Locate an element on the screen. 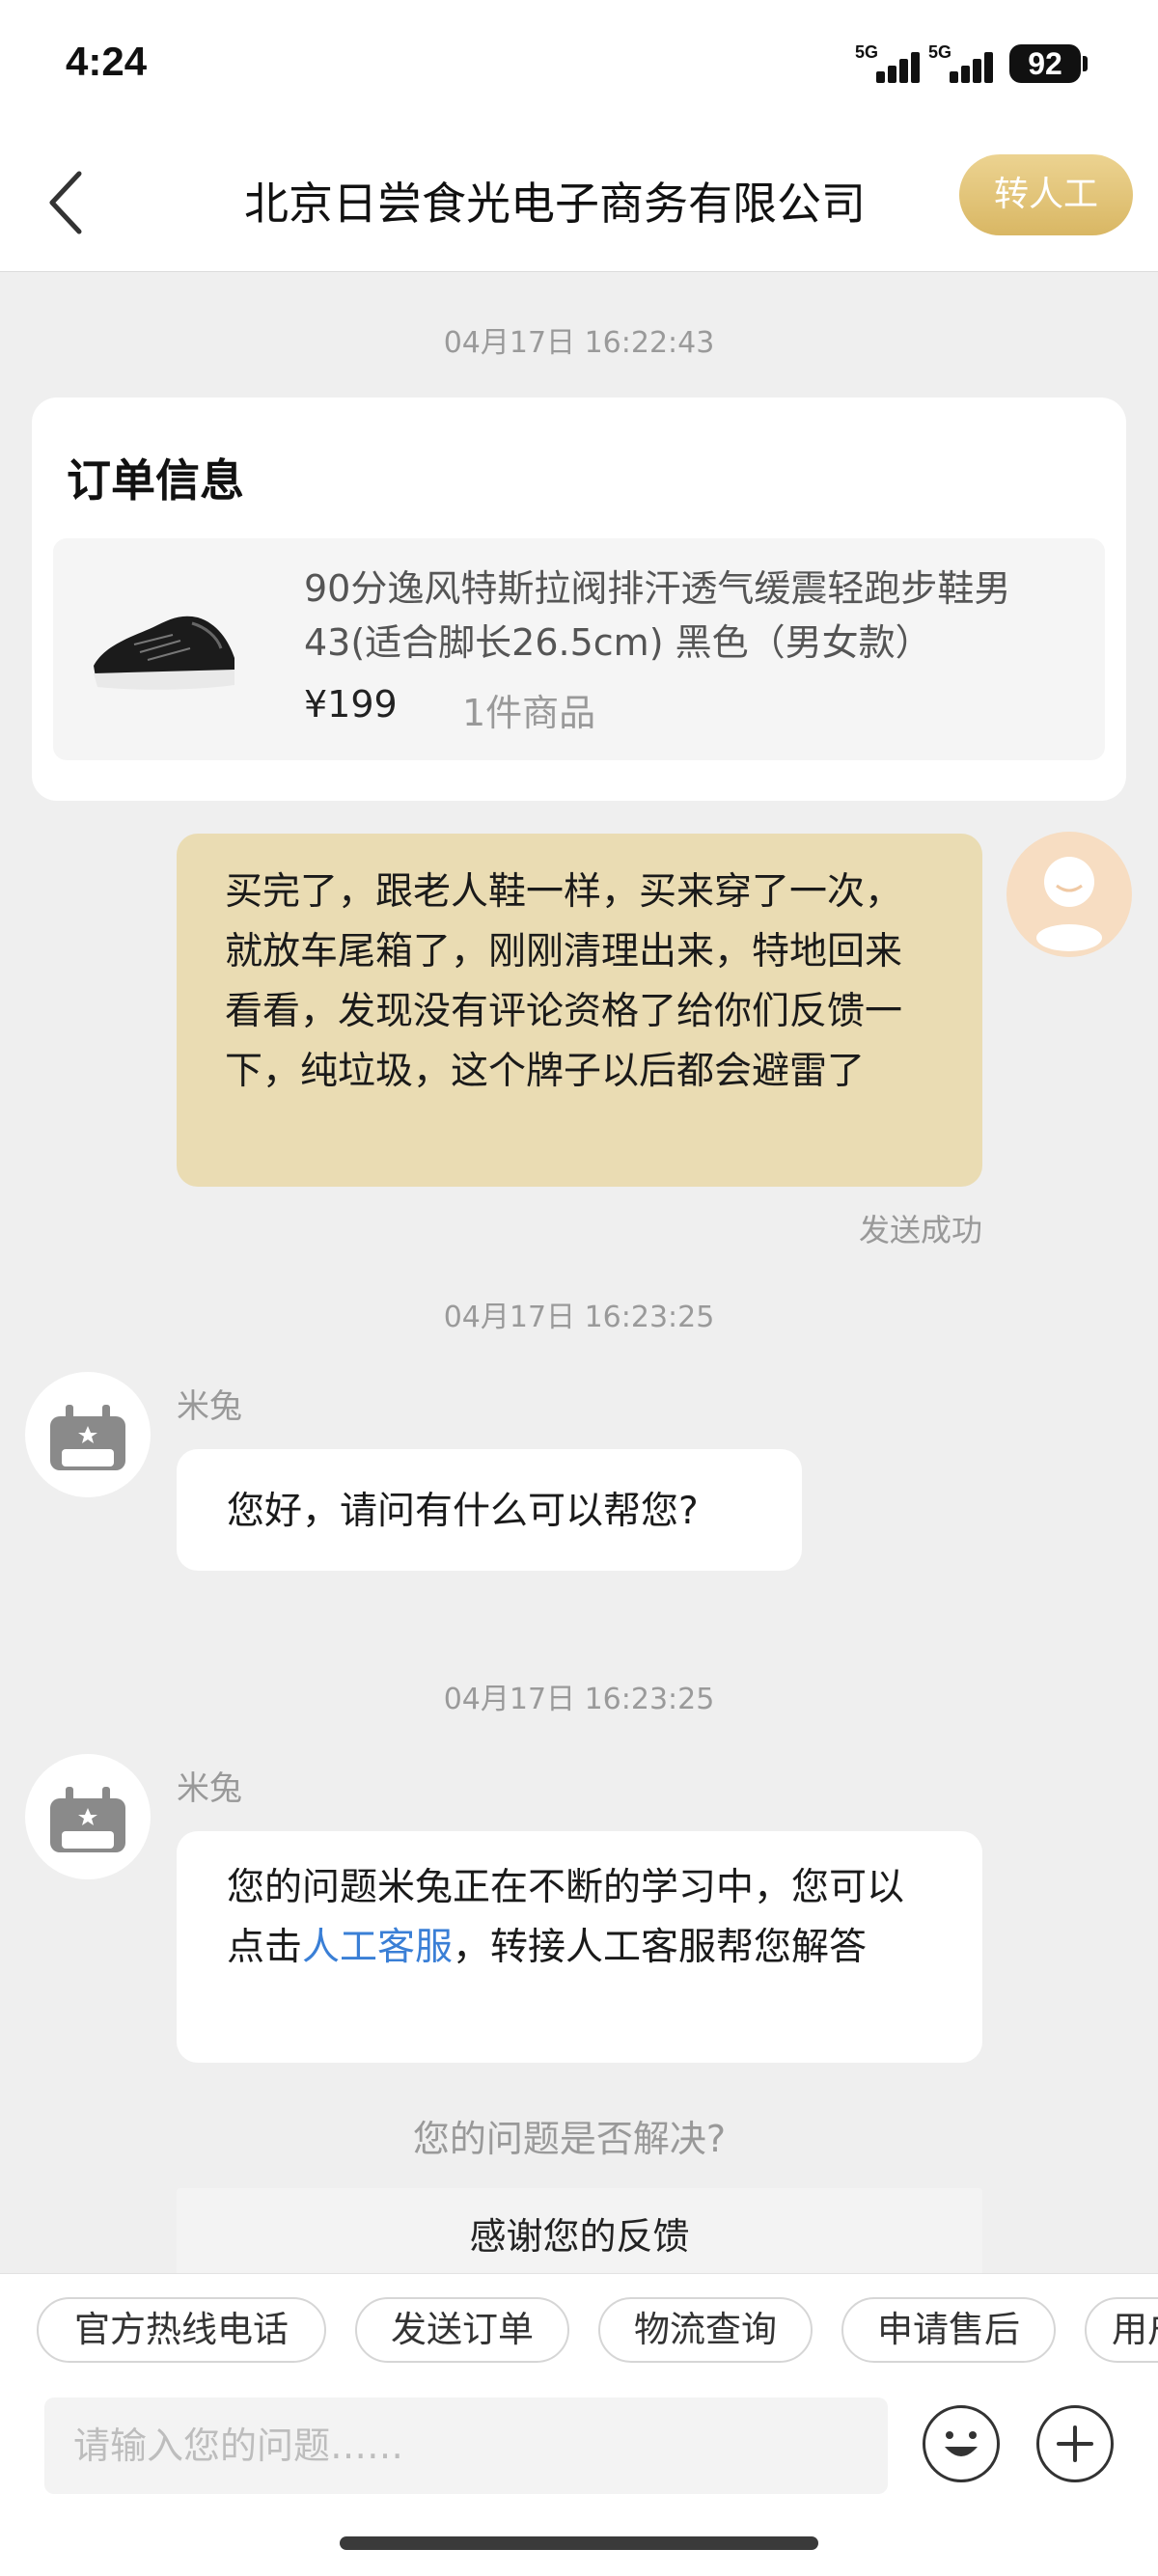 Image resolution: width=1158 pixels, height=2576 pixels. plus-icon is located at coordinates (1075, 2444).